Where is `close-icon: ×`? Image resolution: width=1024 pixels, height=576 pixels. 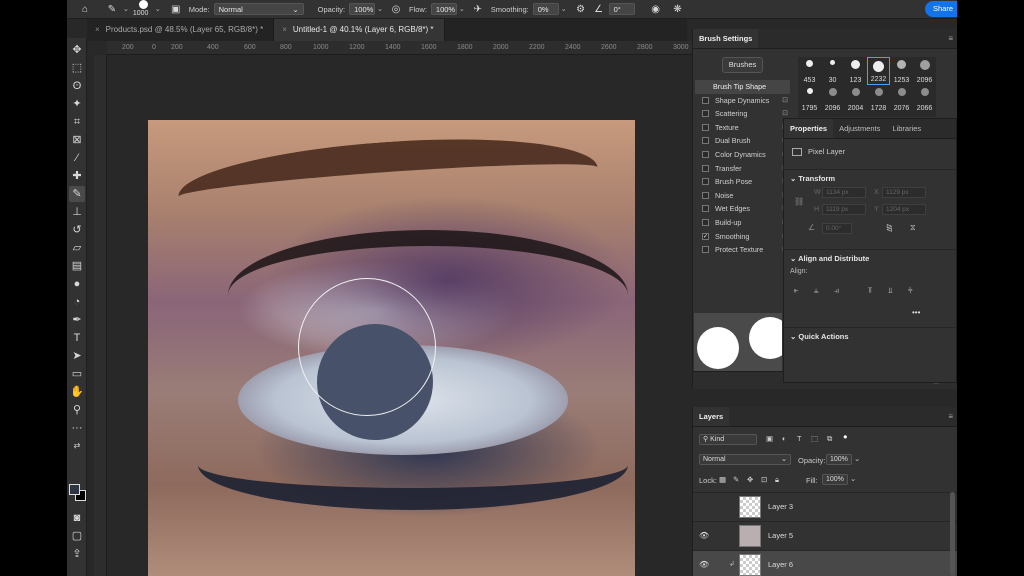 close-icon: × is located at coordinates (97, 29).